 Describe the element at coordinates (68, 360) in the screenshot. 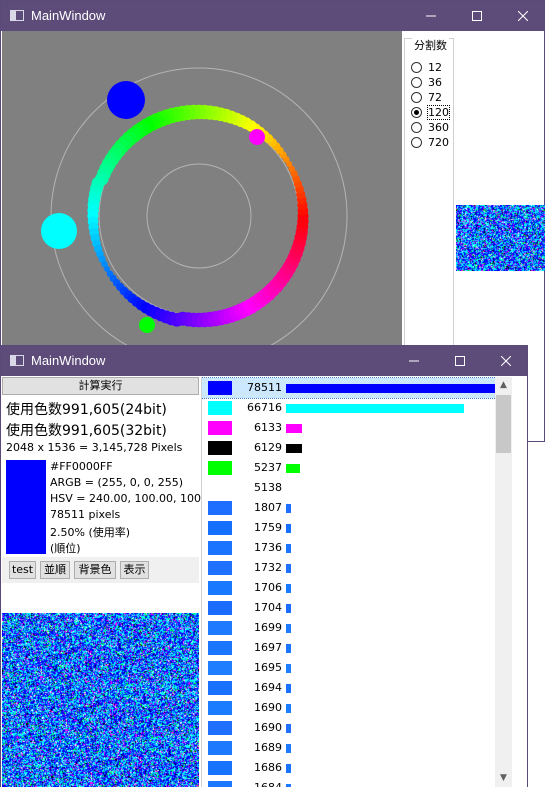

I see `window-title: MainWindow` at that location.